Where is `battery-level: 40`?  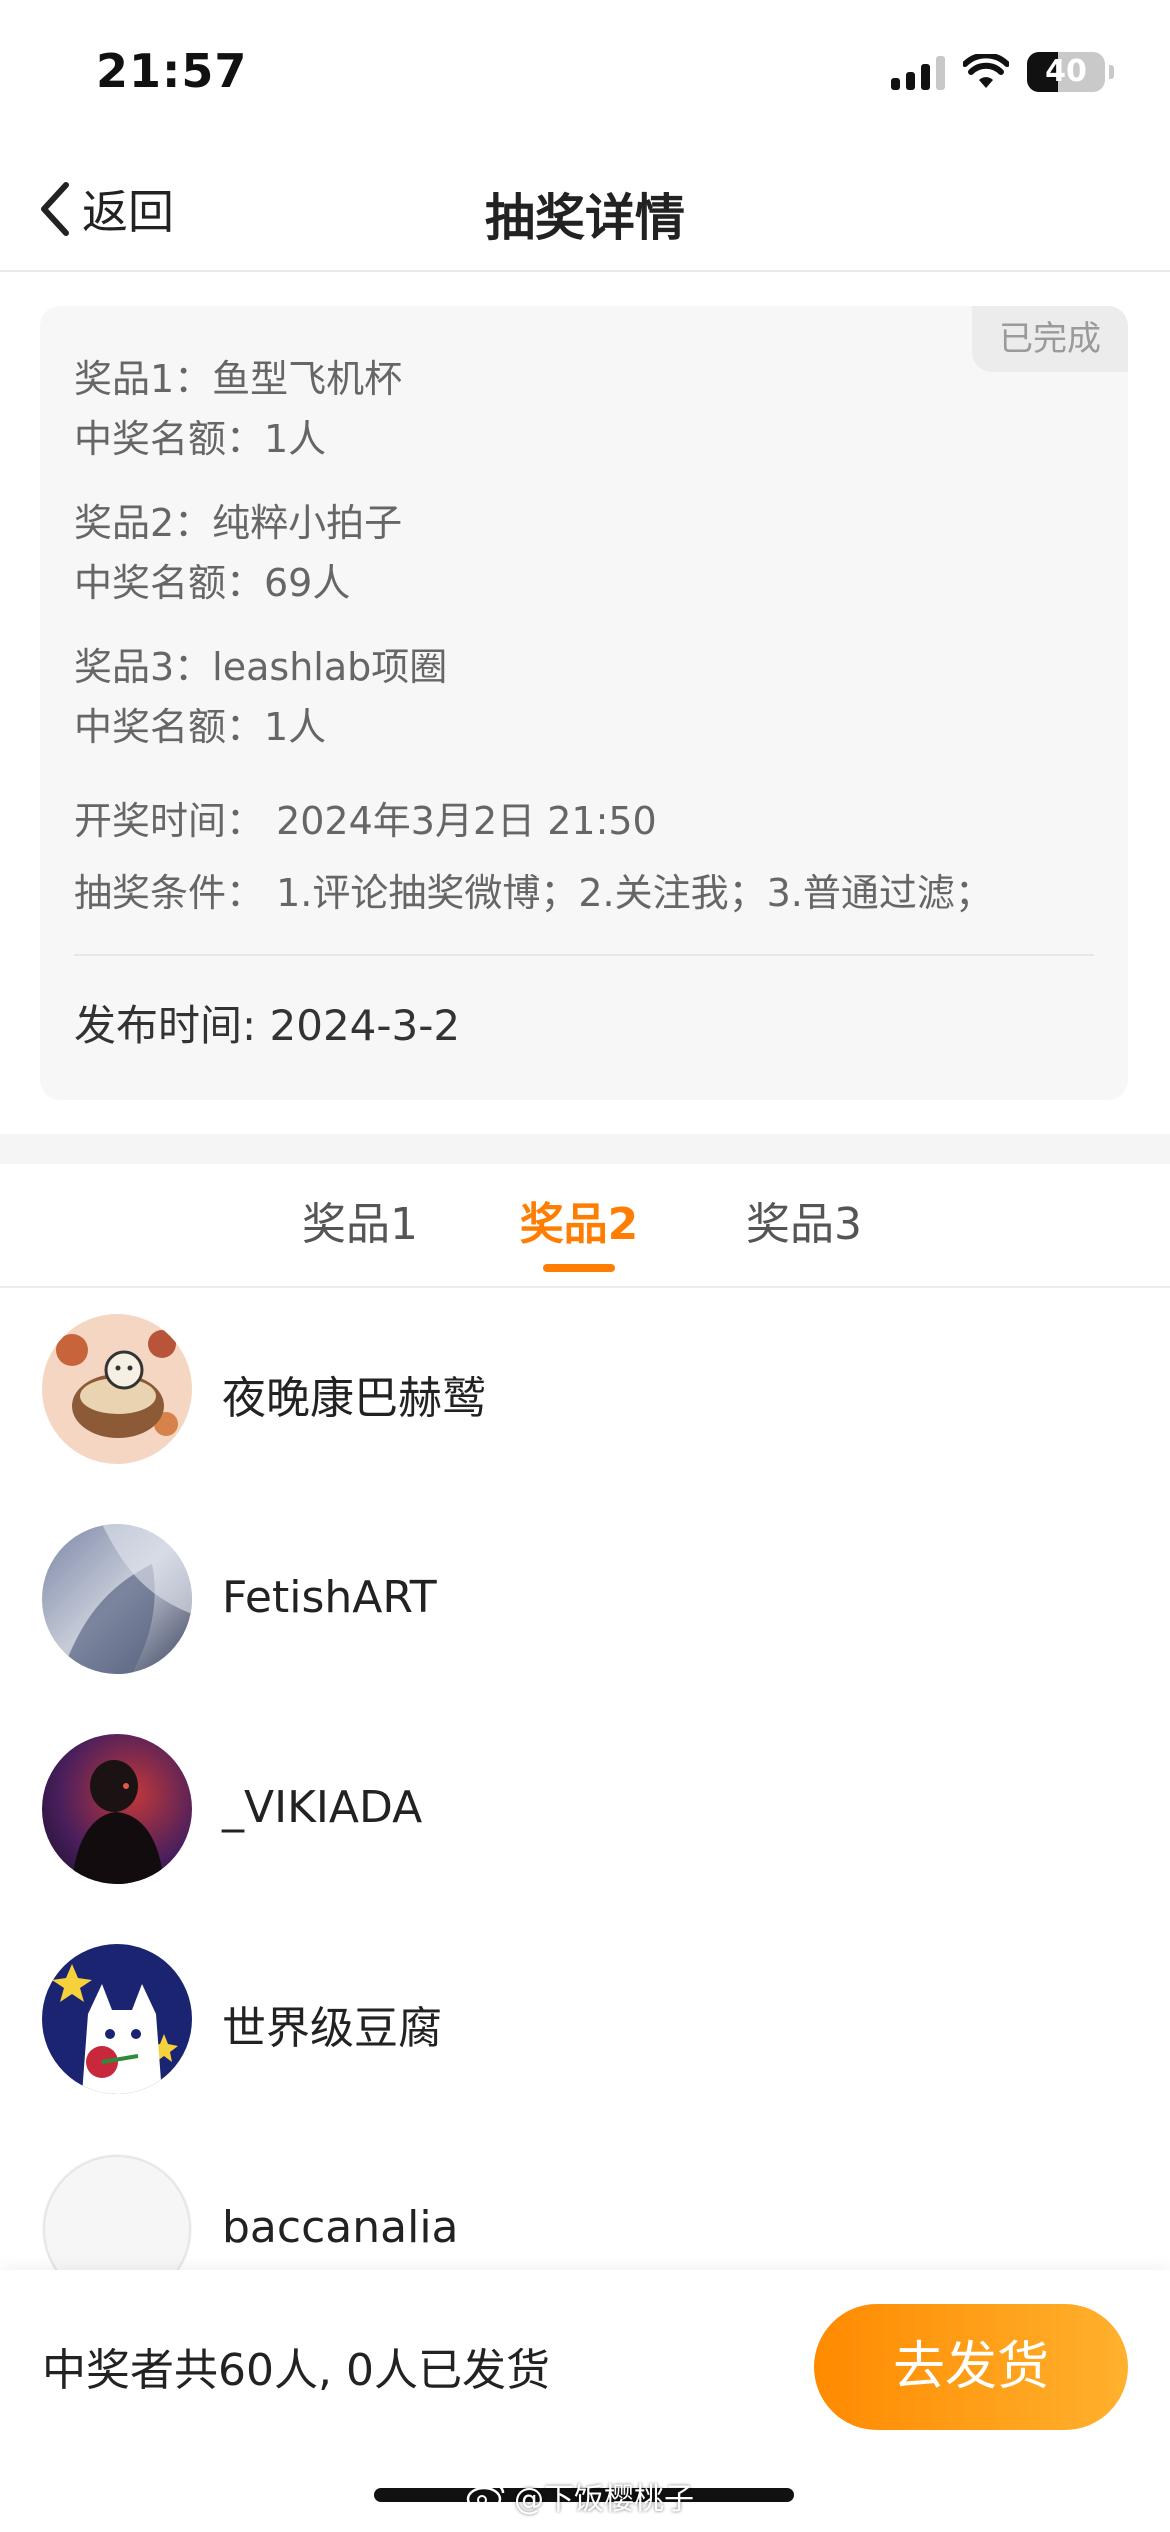
battery-level: 40 is located at coordinates (1066, 71).